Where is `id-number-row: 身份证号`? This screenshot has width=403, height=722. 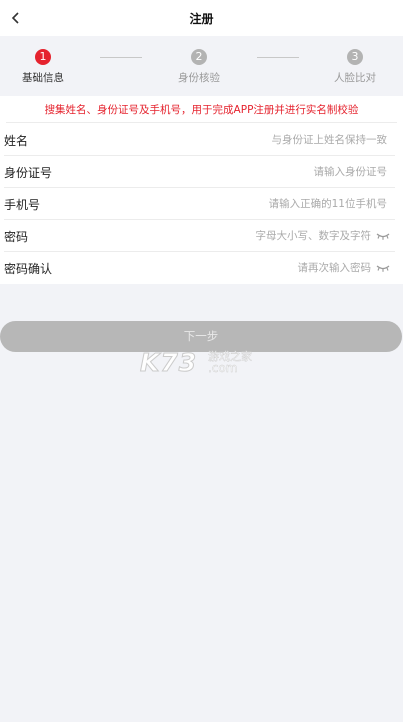 id-number-row: 身份证号 is located at coordinates (201, 172).